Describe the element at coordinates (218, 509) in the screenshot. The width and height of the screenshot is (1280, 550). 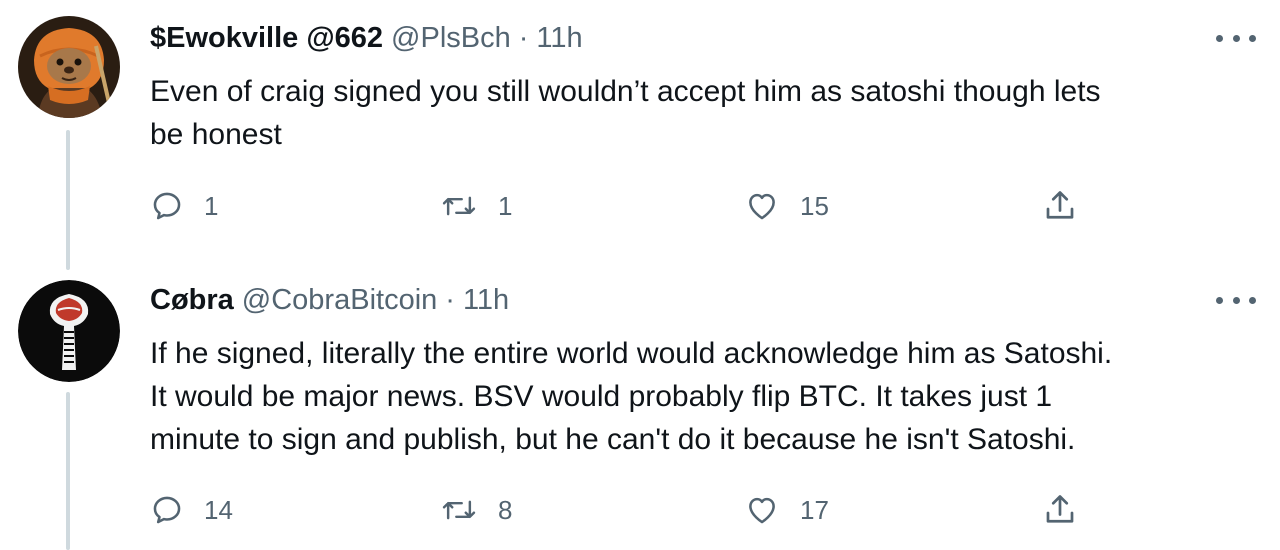
I see `reply-count: 14` at that location.